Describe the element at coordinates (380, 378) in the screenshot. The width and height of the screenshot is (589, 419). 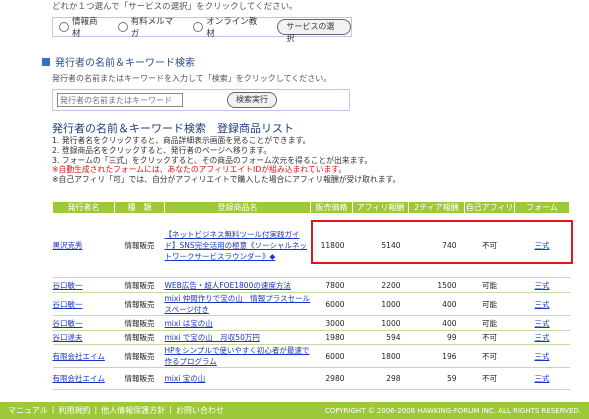
I see `affili-cell: 298` at that location.